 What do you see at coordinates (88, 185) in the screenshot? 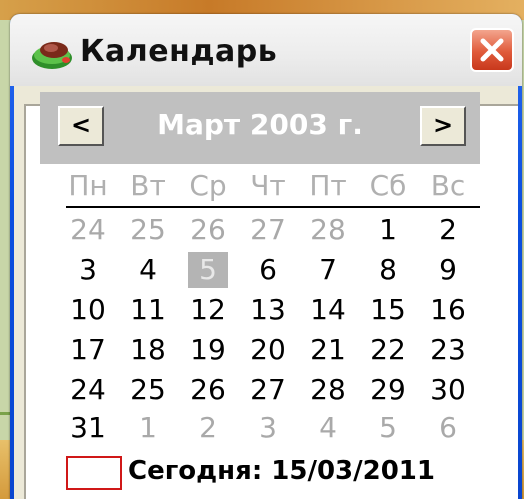
I see `weekday-label: Пн` at bounding box center [88, 185].